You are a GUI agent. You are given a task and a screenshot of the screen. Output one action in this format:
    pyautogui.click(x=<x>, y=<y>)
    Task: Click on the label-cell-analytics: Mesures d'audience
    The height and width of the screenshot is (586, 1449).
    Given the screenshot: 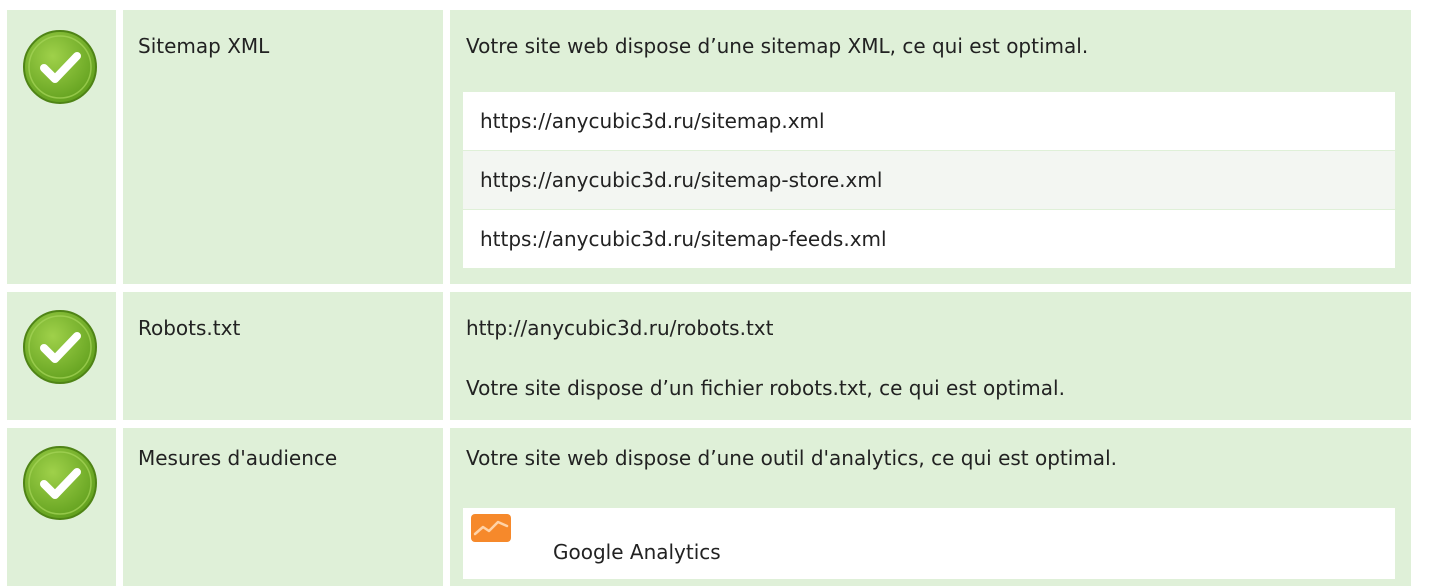 What is the action you would take?
    pyautogui.click(x=283, y=507)
    